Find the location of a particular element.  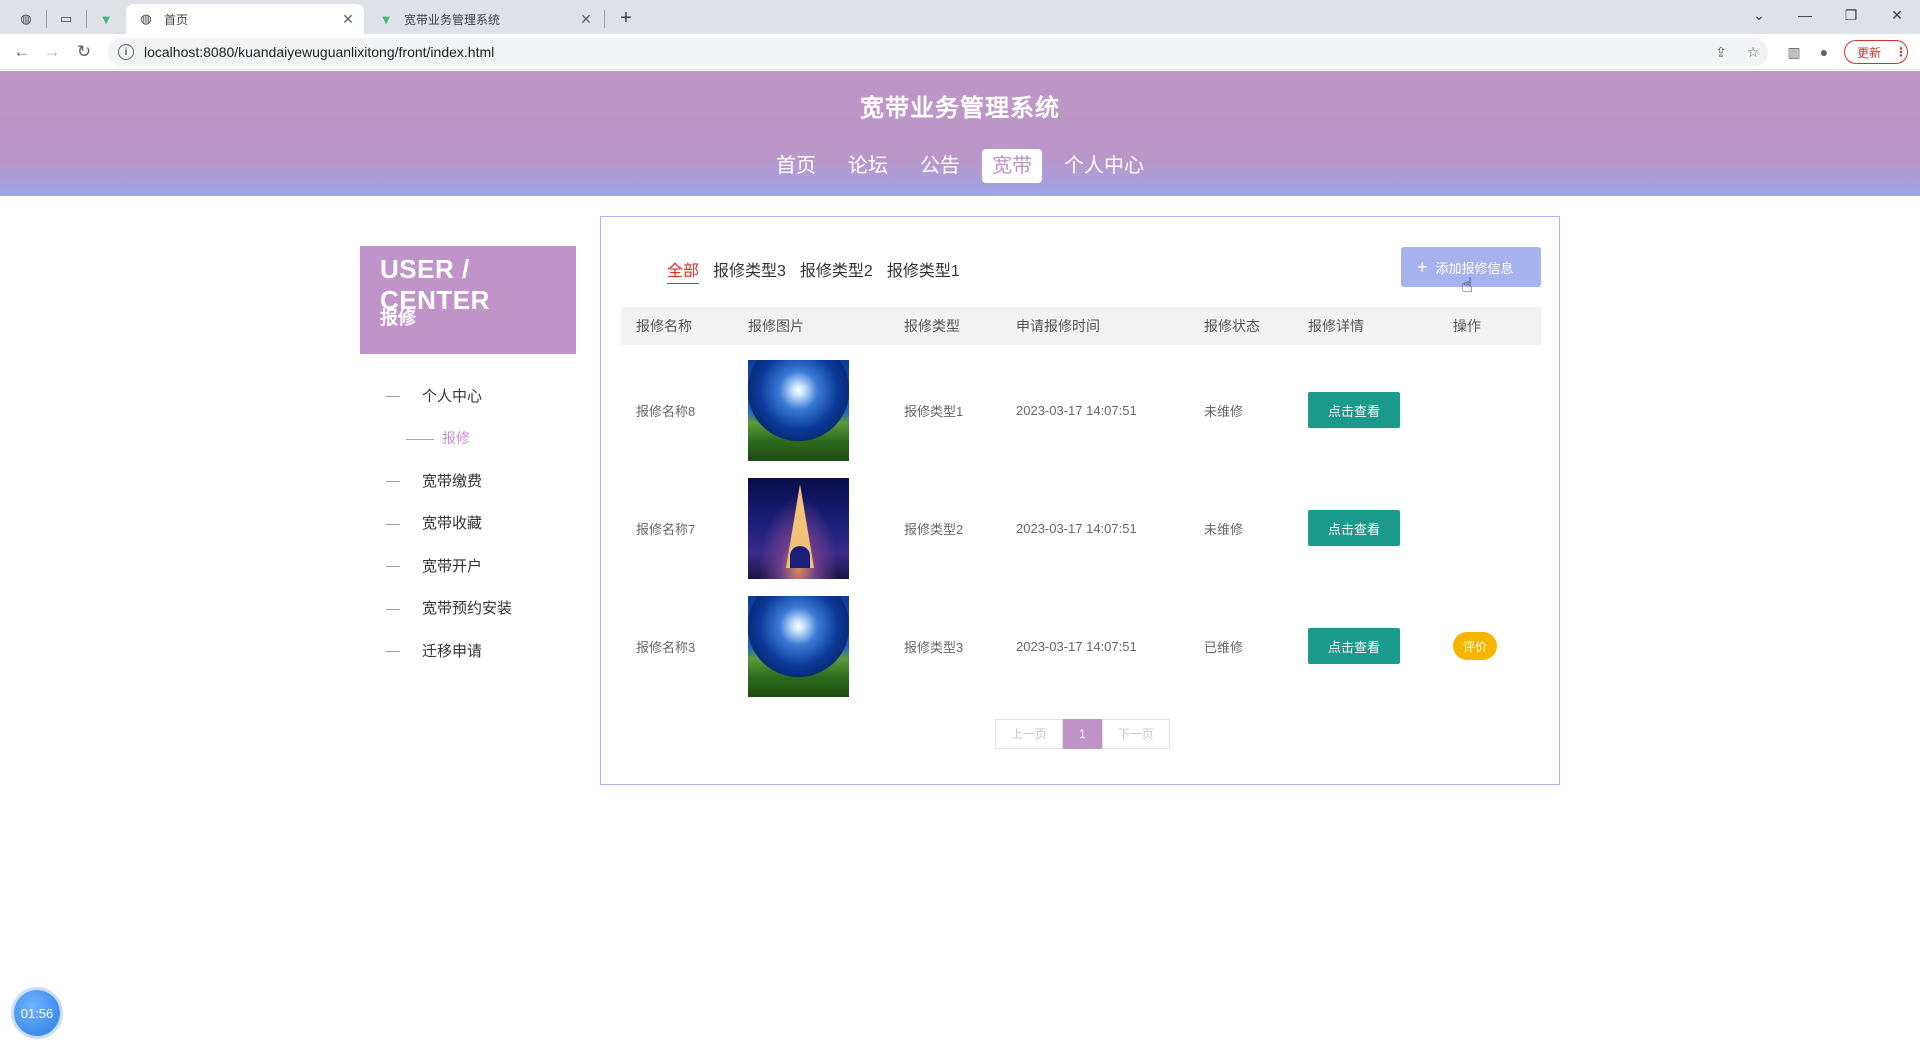

side-panel-icon: ▥ is located at coordinates (1794, 52).